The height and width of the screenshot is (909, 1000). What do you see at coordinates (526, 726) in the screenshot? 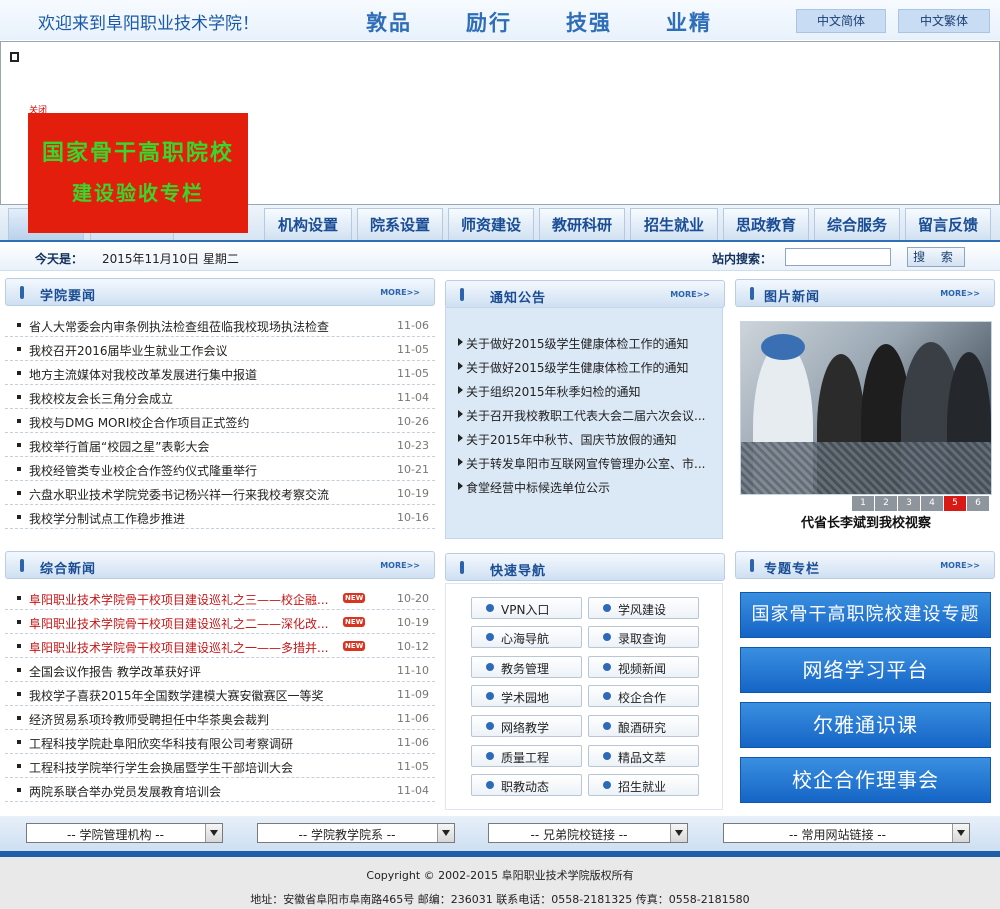
I see `quick-link: 网络教学` at bounding box center [526, 726].